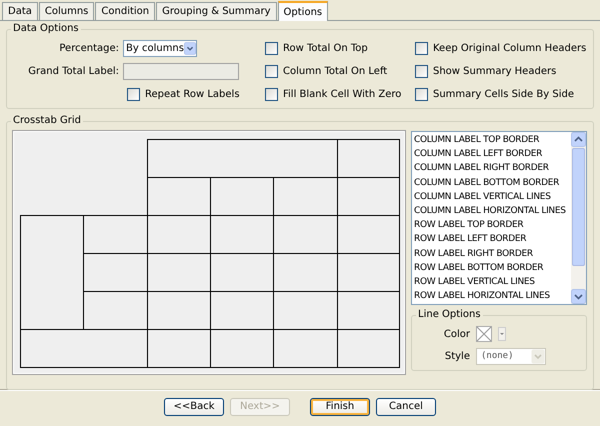 This screenshot has height=426, width=600. What do you see at coordinates (216, 11) in the screenshot?
I see `tab: Grouping & Summary` at bounding box center [216, 11].